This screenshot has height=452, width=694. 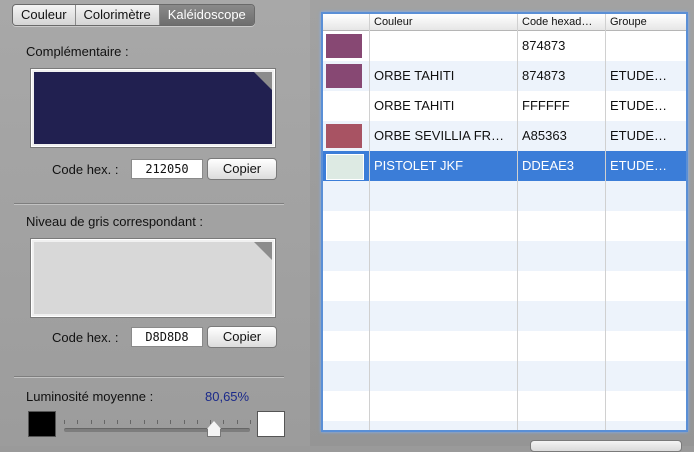 What do you see at coordinates (85, 169) in the screenshot?
I see `complementary-hex-label: Code hex. :` at bounding box center [85, 169].